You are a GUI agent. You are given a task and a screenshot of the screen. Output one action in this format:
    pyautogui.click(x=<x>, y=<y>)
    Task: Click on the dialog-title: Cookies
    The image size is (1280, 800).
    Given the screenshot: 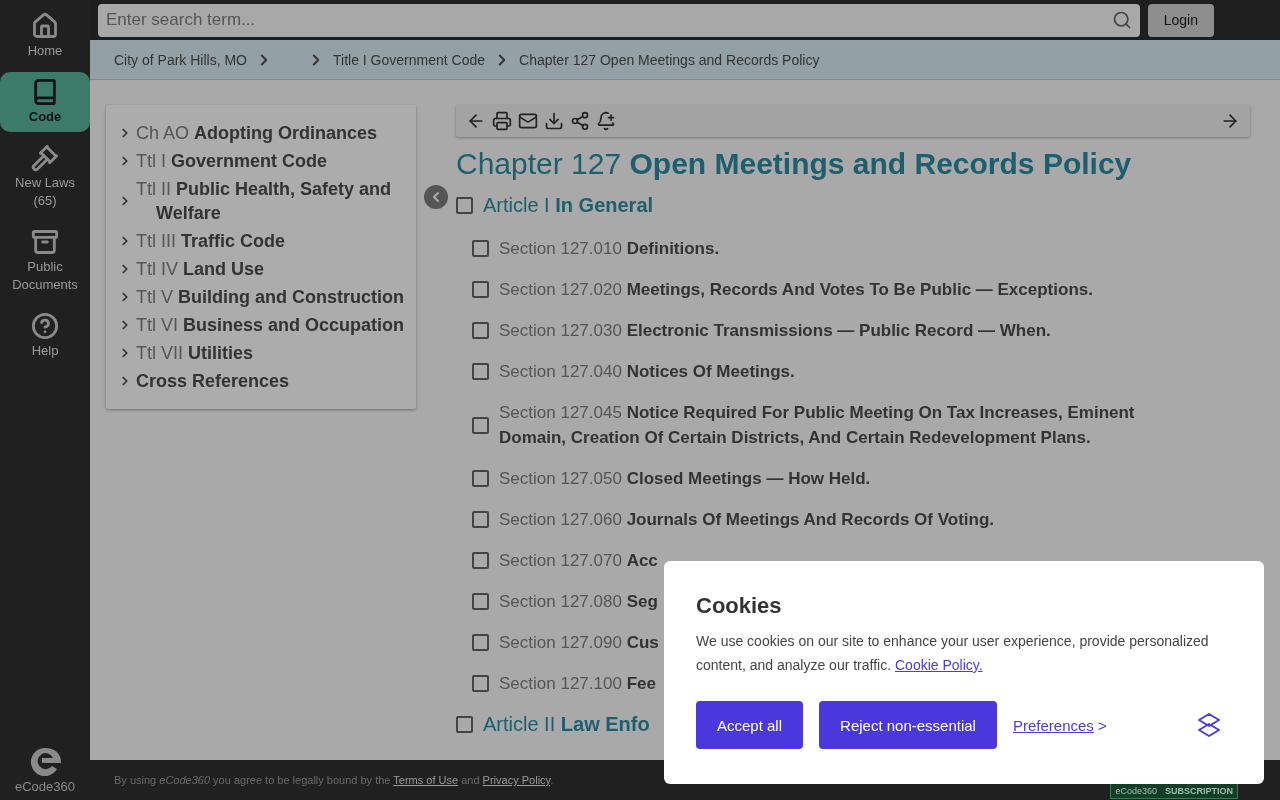 What is the action you would take?
    pyautogui.click(x=739, y=606)
    